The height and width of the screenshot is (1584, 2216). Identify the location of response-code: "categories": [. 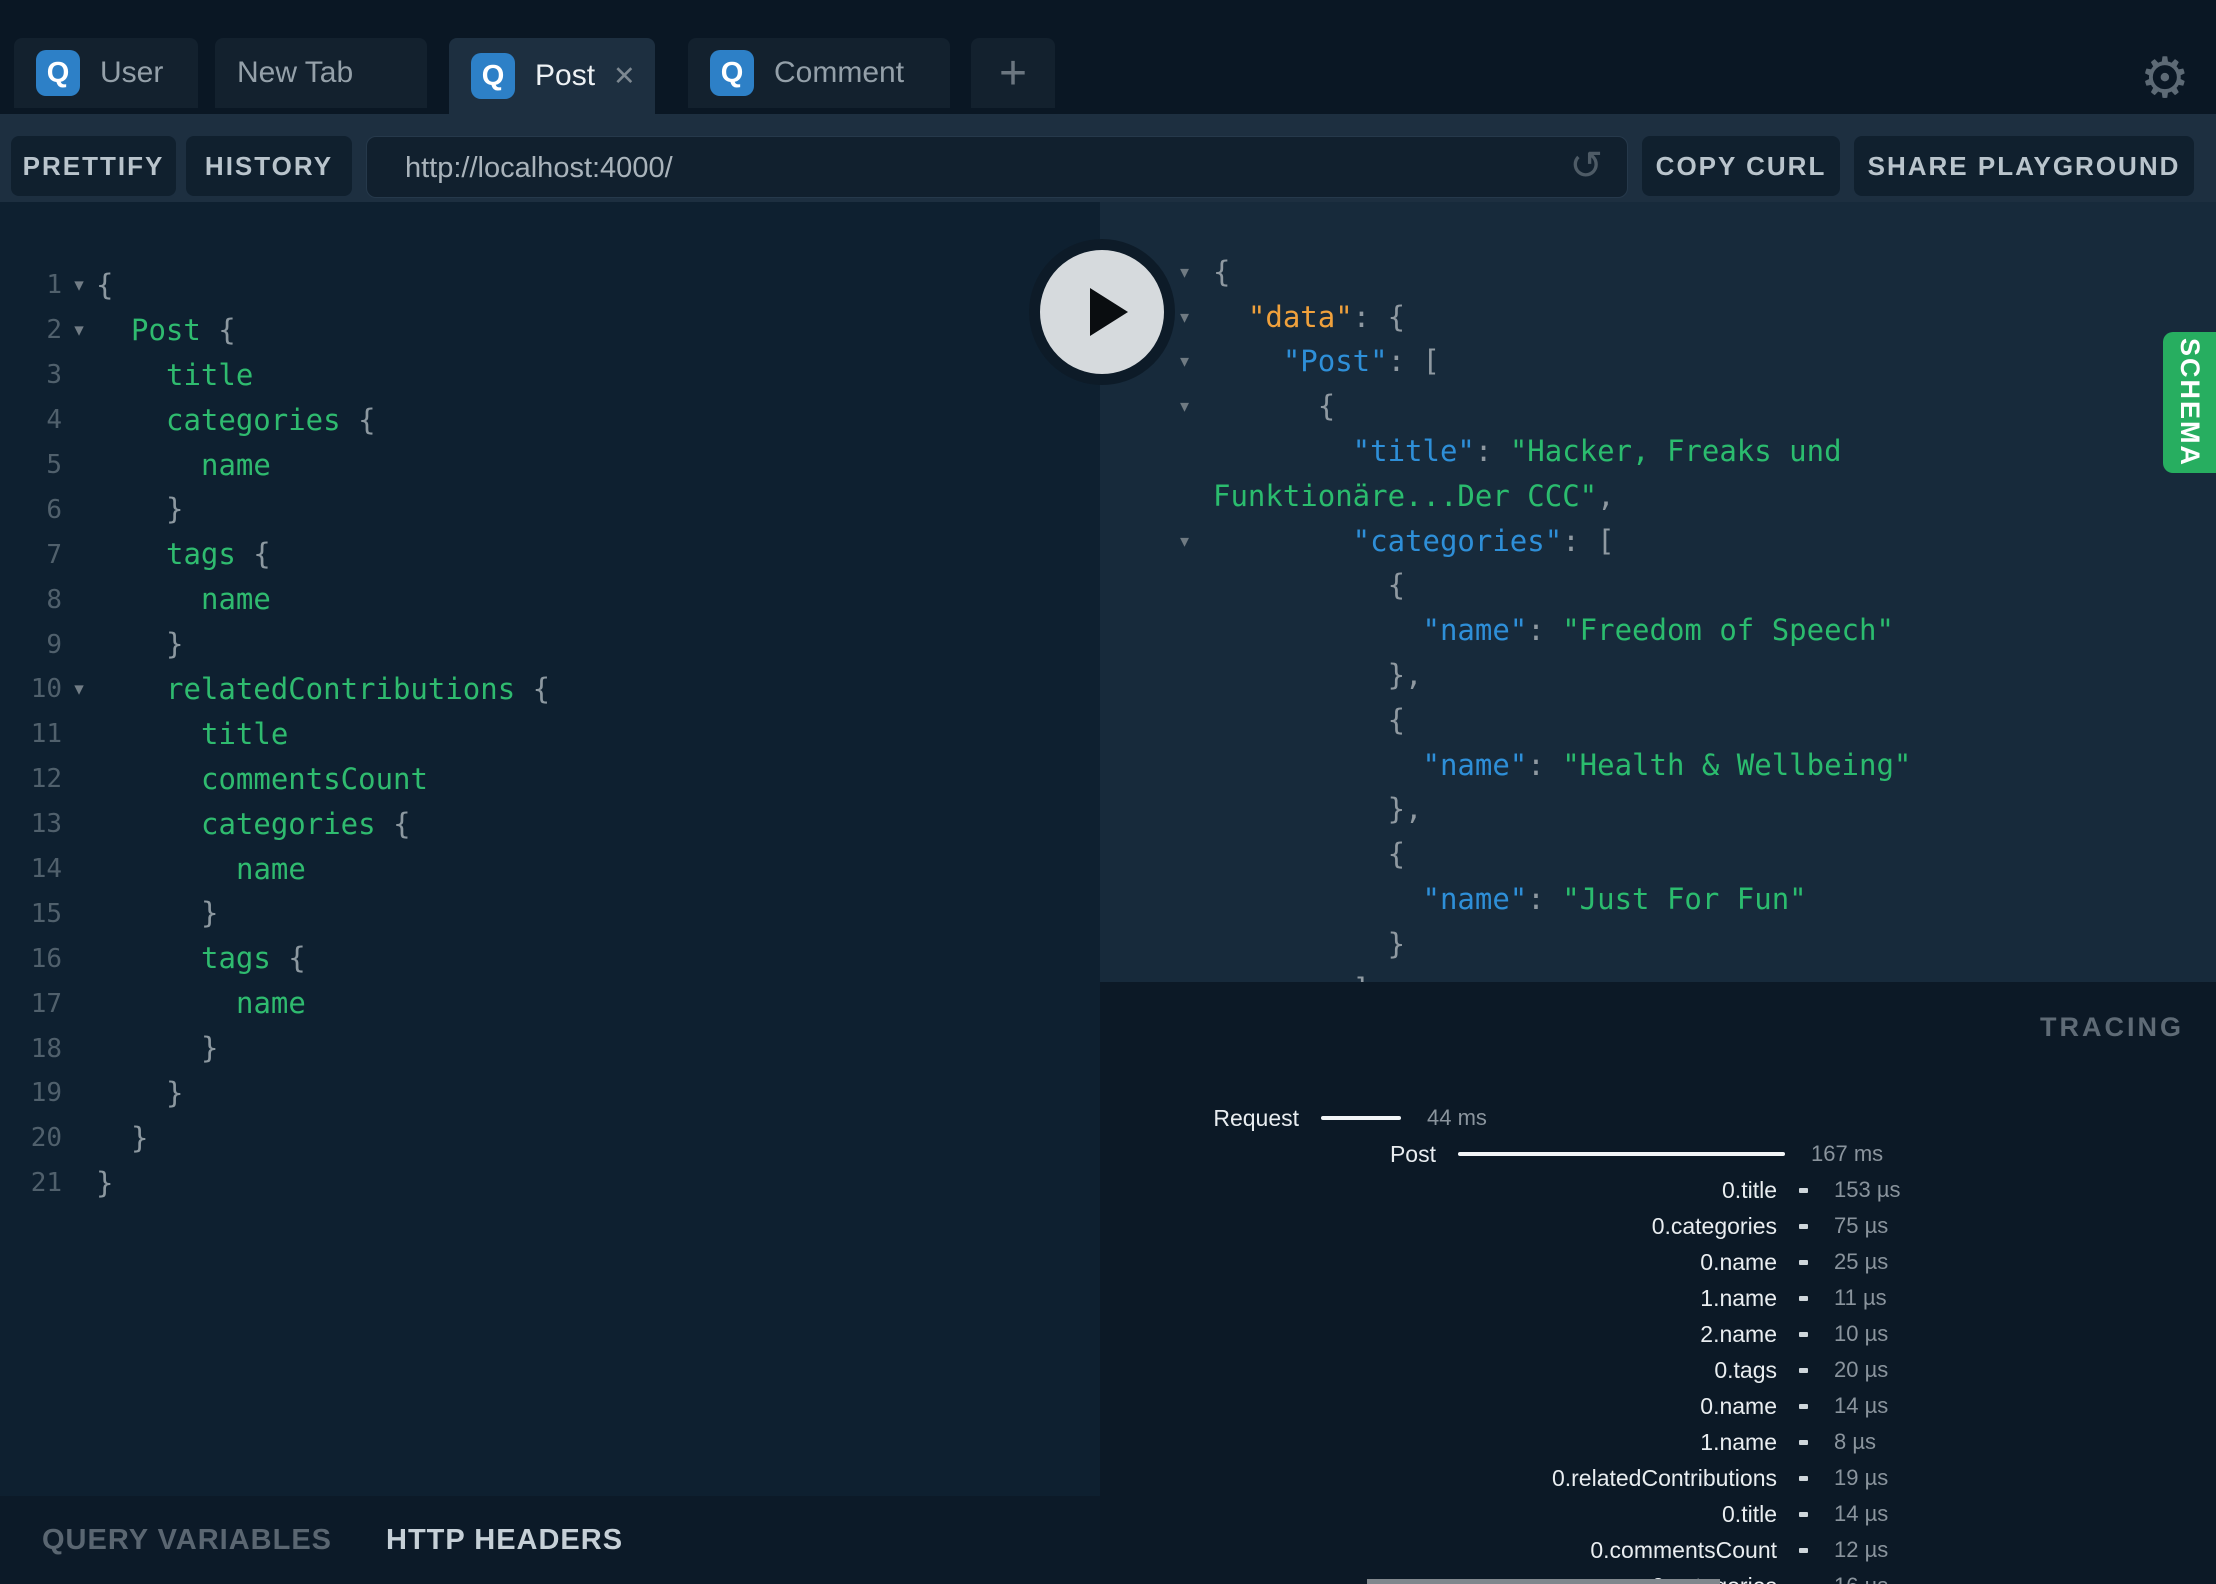
(1414, 540).